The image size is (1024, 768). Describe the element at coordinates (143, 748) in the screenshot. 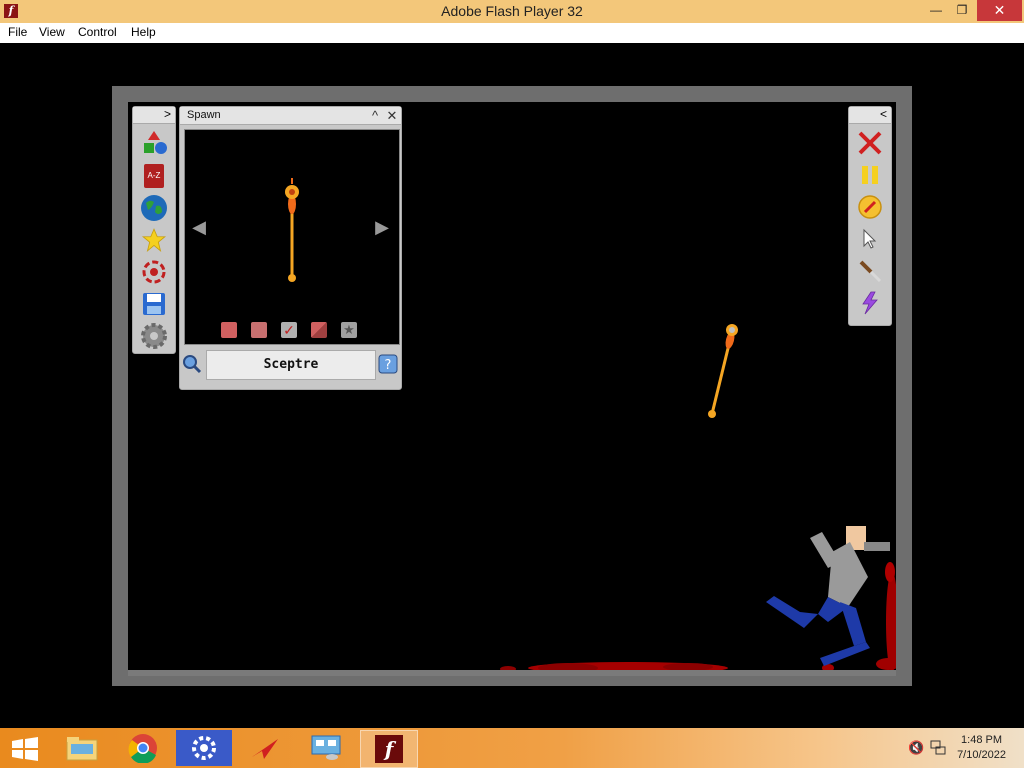

I see `chrome-icon` at that location.